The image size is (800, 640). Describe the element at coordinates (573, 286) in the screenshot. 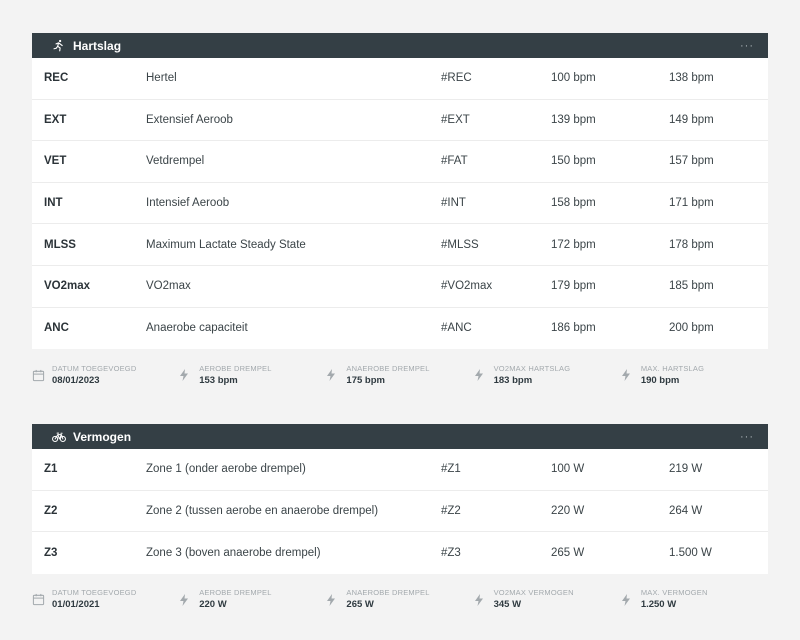

I see `zone-min: 179 bpm` at that location.